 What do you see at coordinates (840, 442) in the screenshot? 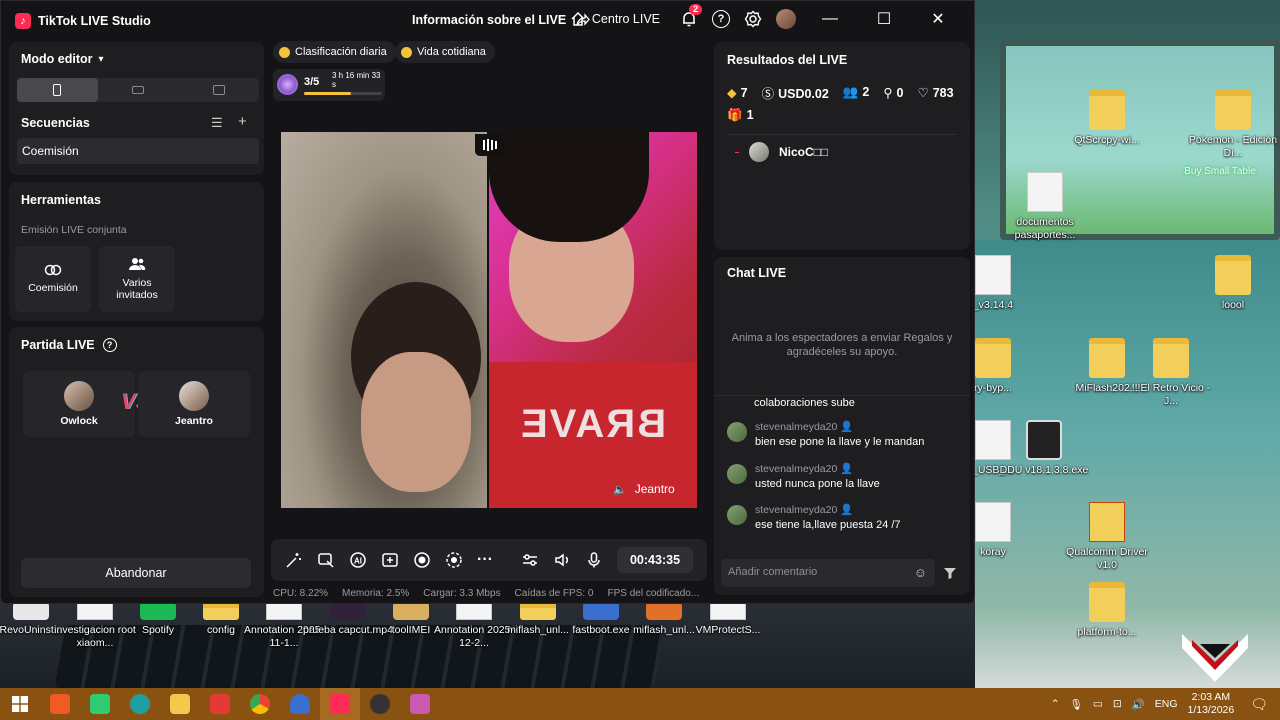
I see `chat-text: bien ese pone la llave y le mandan` at bounding box center [840, 442].